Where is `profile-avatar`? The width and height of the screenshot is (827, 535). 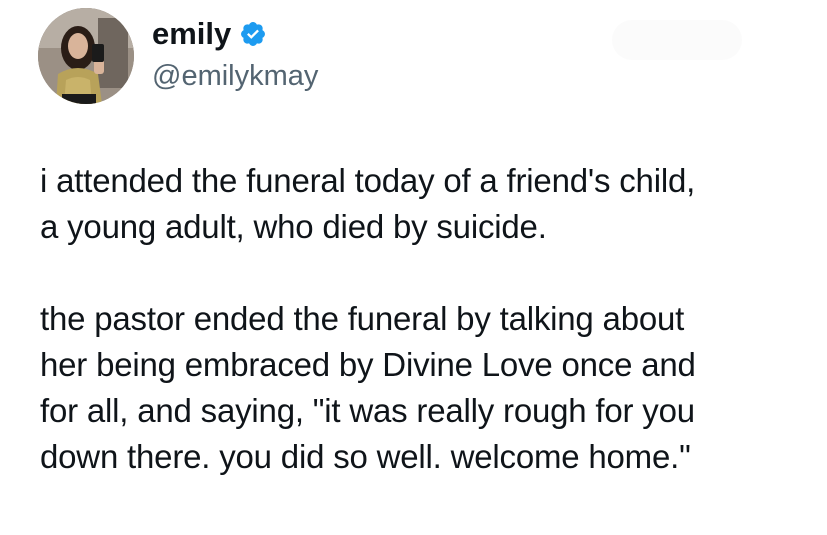 profile-avatar is located at coordinates (86, 56).